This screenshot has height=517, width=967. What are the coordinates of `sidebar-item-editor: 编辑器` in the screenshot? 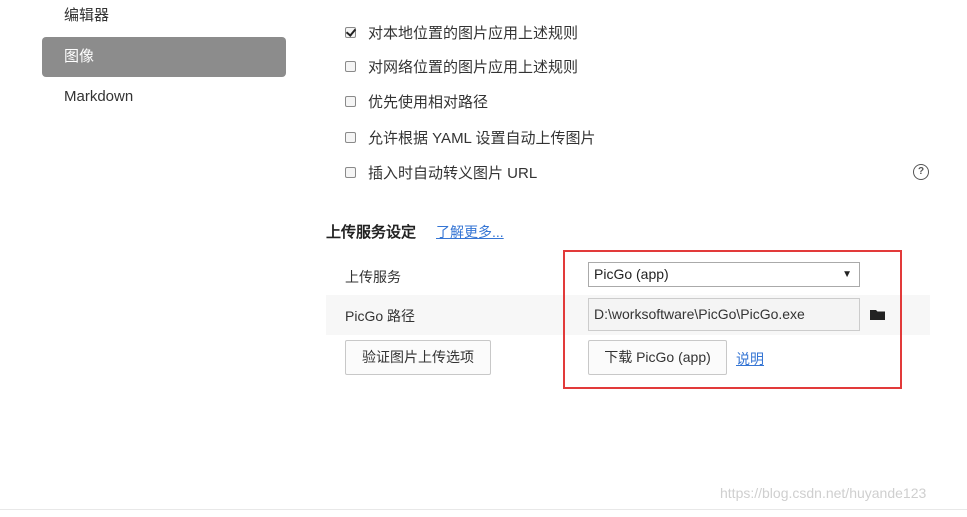 It's located at (164, 18).